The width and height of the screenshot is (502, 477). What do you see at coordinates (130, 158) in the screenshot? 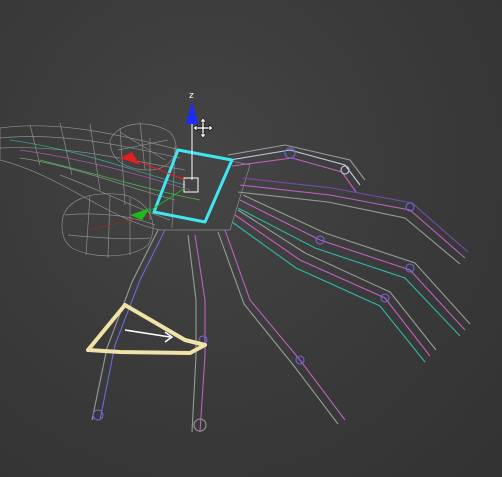
I see `x-axis-arrow-icon` at bounding box center [130, 158].